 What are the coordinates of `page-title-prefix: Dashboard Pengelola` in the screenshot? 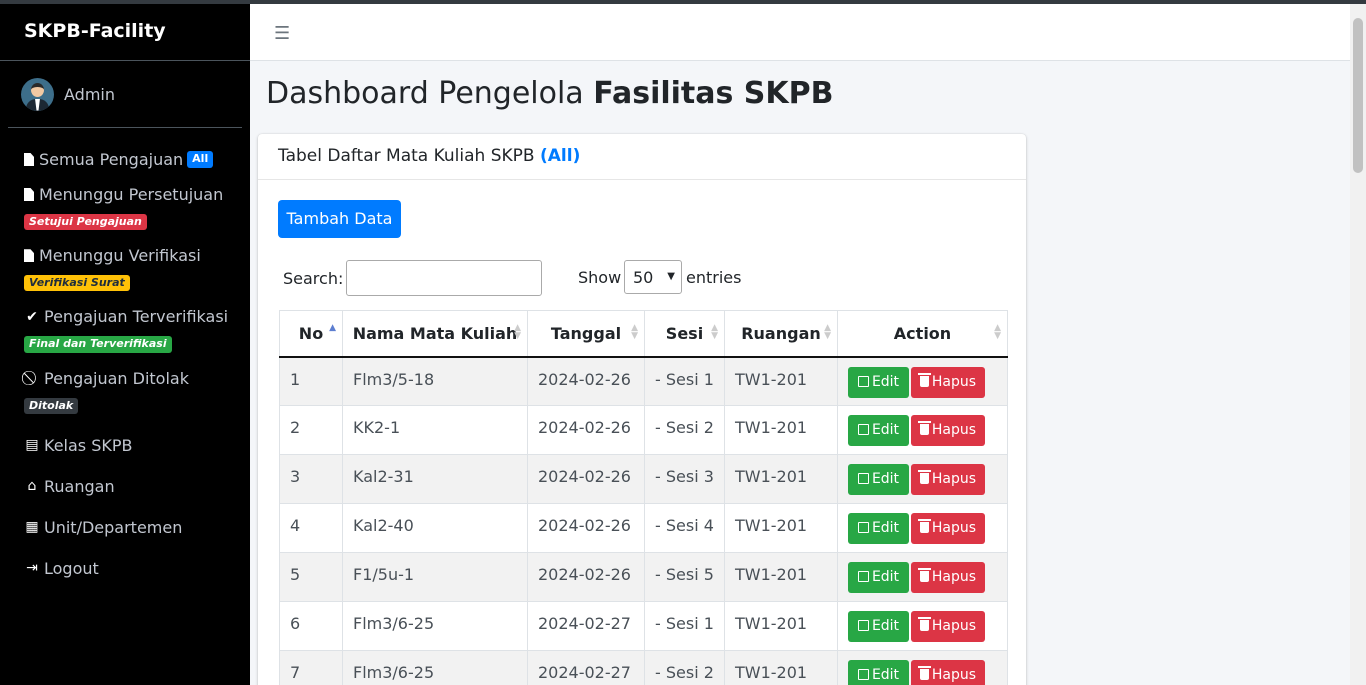 It's located at (430, 93).